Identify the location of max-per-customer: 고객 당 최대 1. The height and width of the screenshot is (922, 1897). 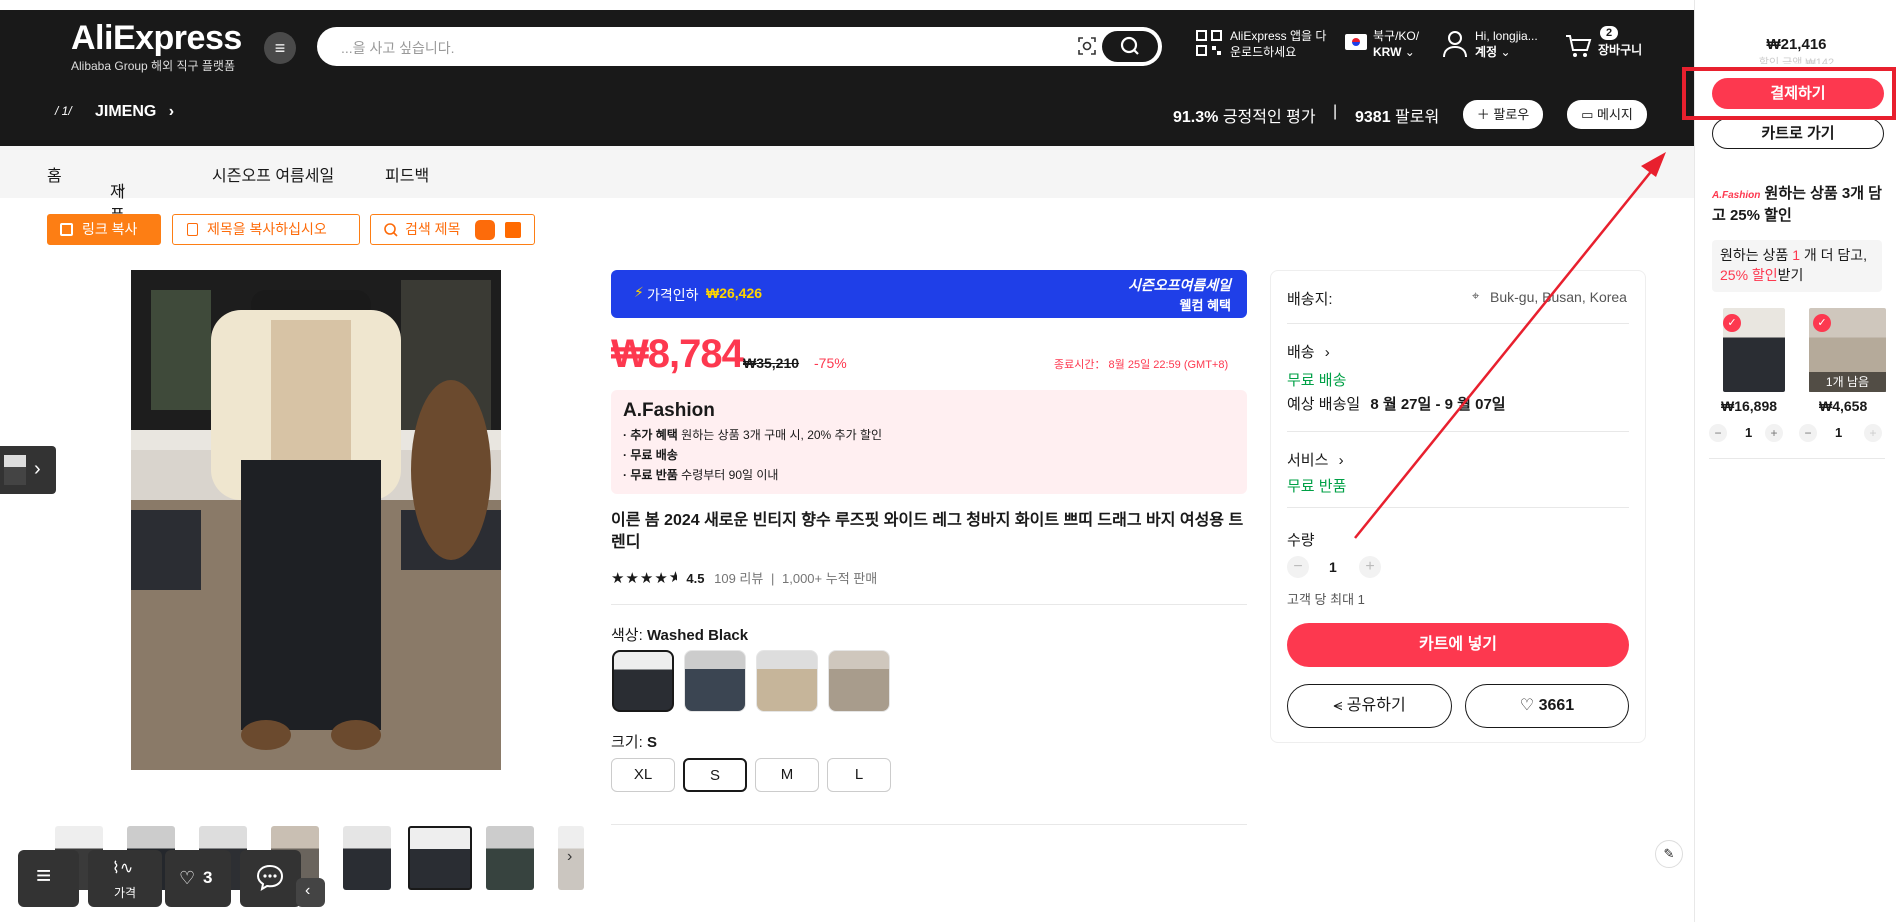
(1326, 599).